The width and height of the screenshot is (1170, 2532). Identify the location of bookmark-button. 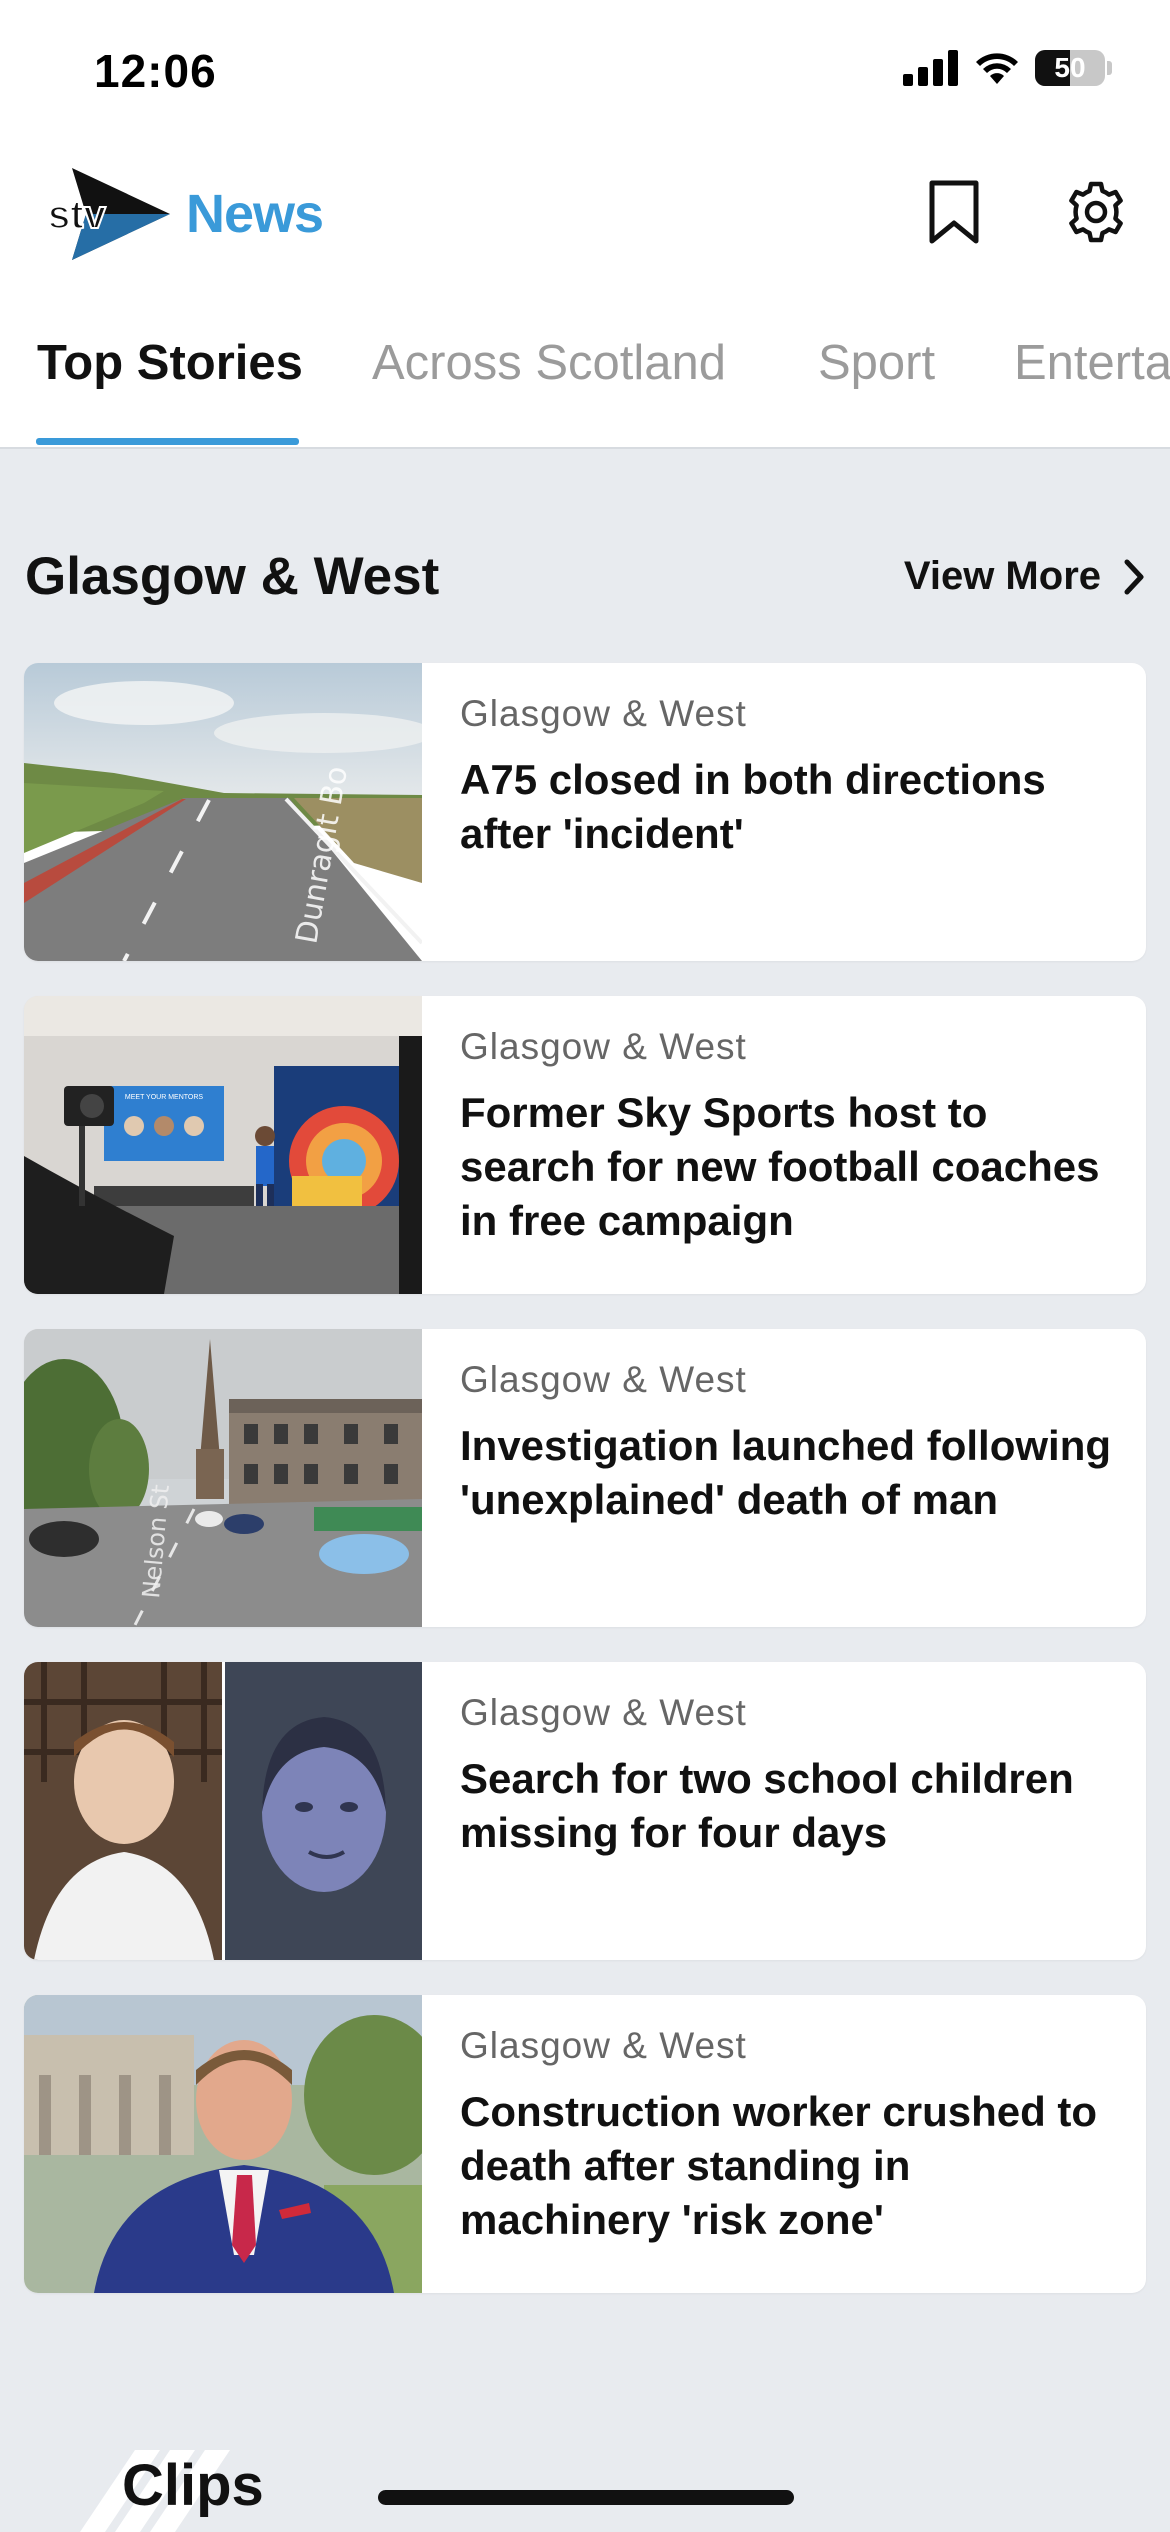
(954, 212).